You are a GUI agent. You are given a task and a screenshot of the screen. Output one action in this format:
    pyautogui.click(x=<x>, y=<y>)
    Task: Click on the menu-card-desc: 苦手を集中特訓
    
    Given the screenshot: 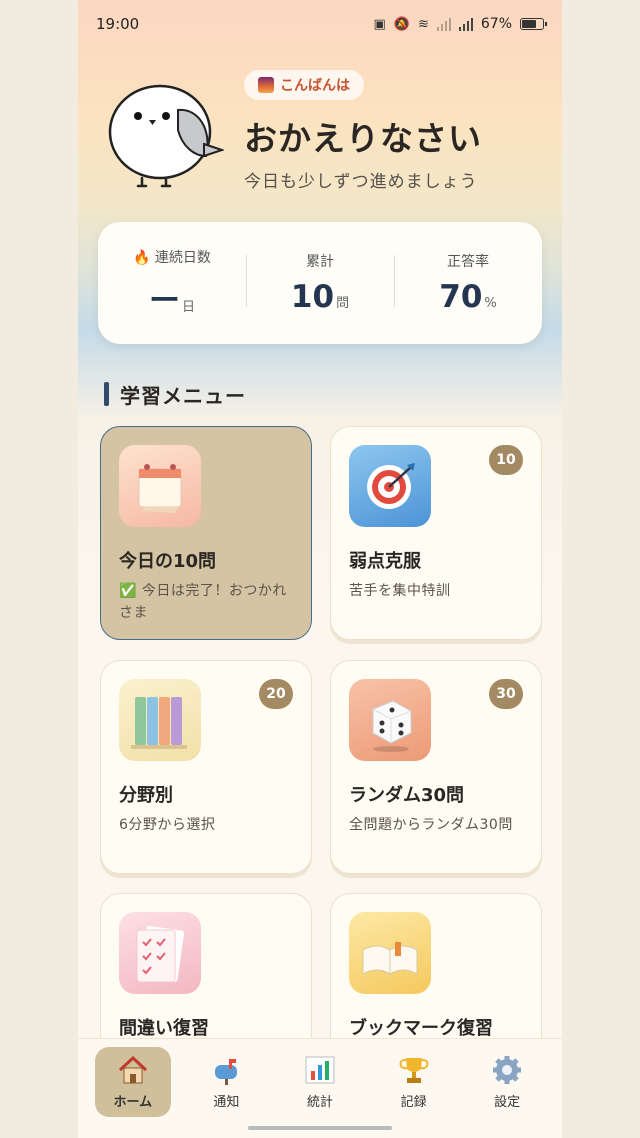 What is the action you would take?
    pyautogui.click(x=400, y=591)
    